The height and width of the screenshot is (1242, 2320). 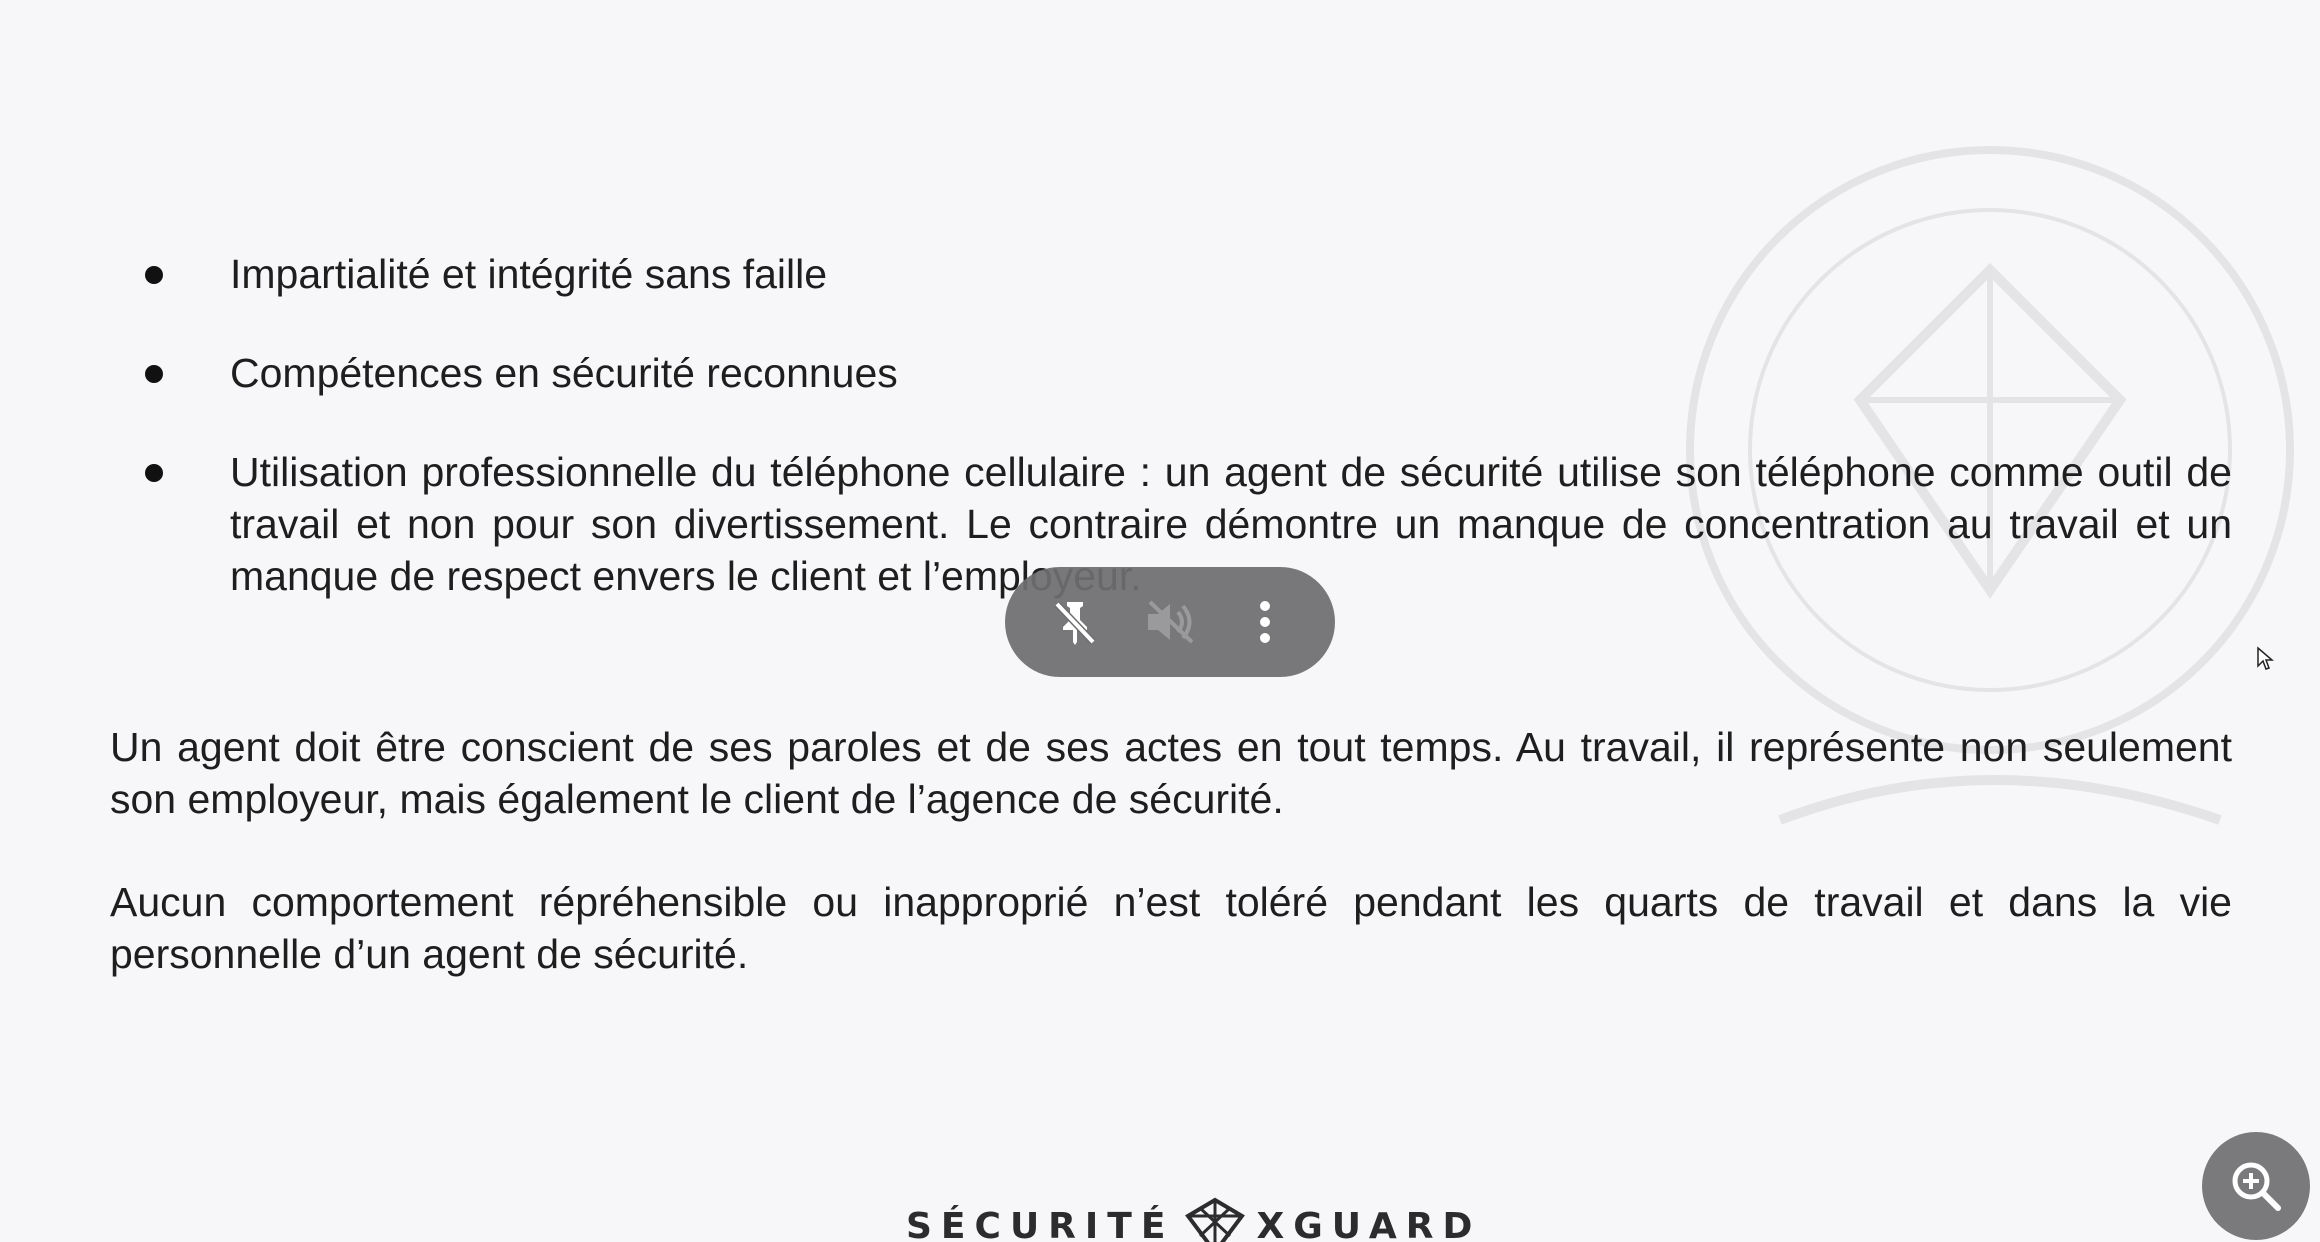 I want to click on list-item: Compétences en sécurité reconnues, so click(x=1186, y=373).